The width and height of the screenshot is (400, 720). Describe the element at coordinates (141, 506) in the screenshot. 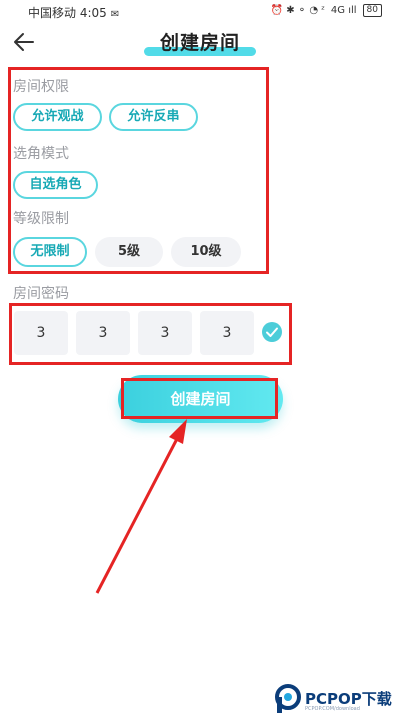

I see `annotation-arrow` at that location.